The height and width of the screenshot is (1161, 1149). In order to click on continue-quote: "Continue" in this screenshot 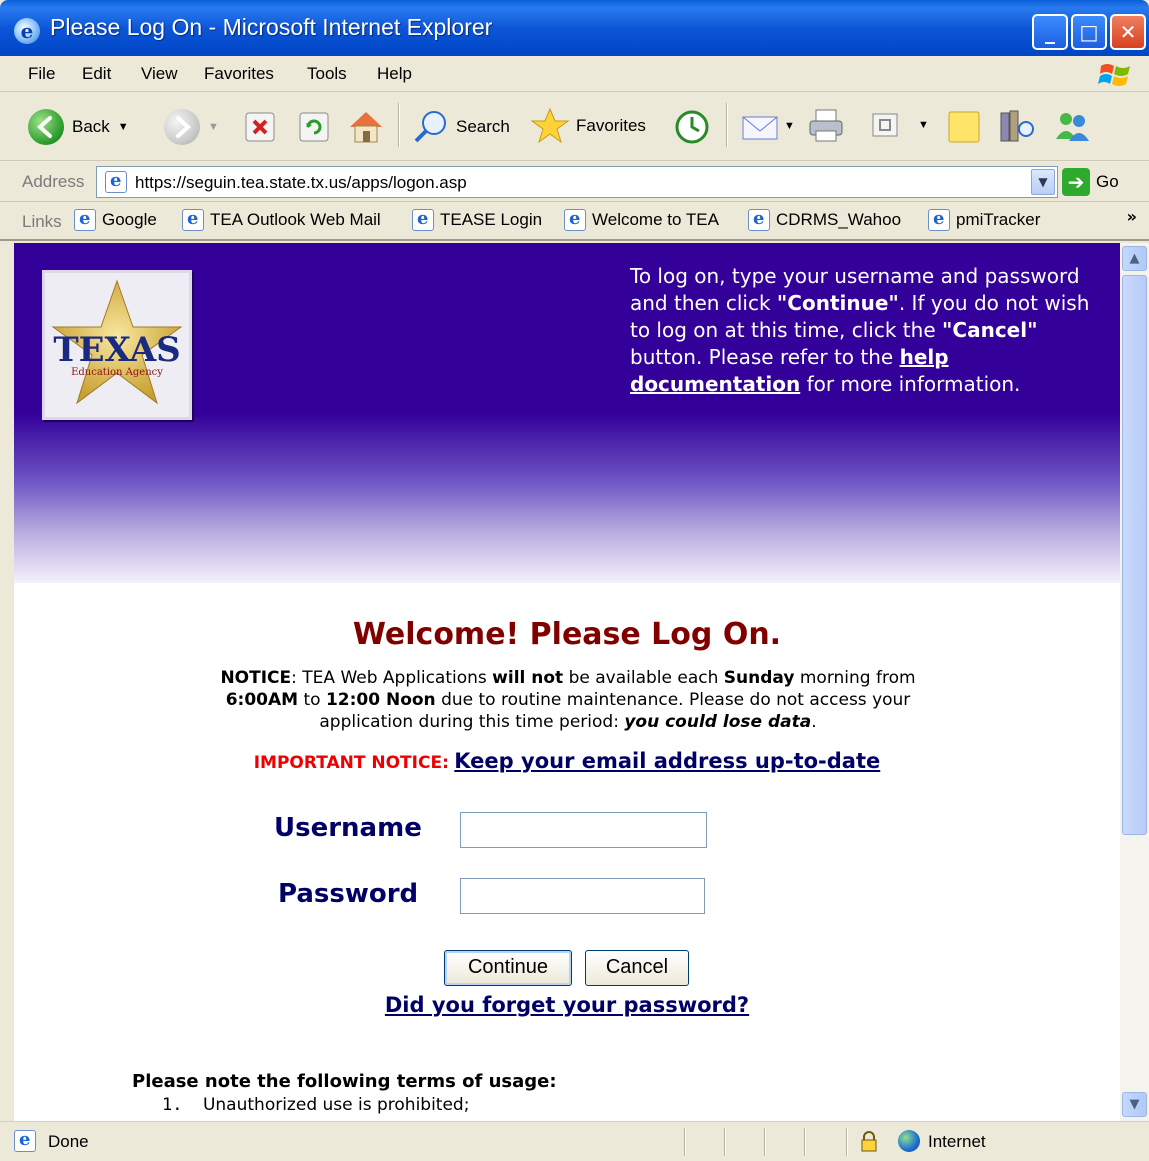, I will do `click(837, 303)`.